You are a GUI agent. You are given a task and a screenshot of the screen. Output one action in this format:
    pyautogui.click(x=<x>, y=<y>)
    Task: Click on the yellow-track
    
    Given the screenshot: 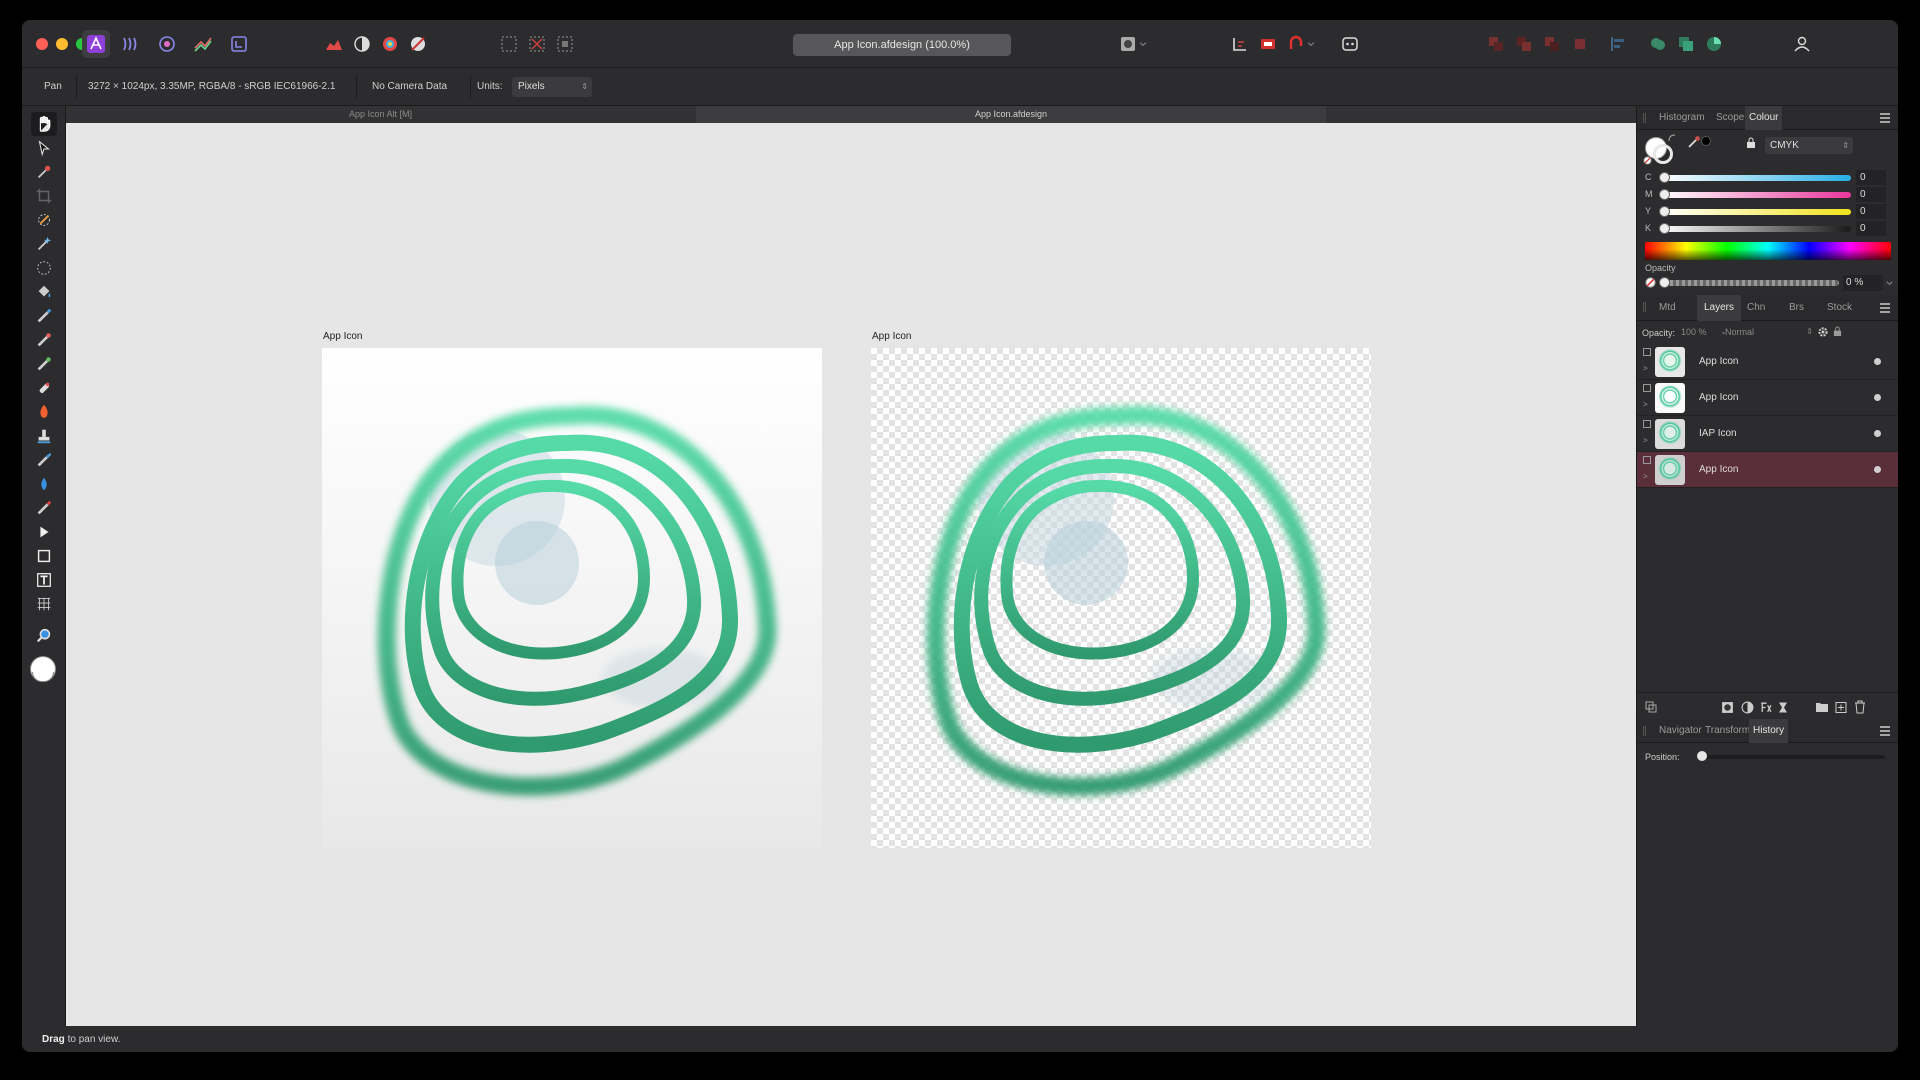 What is the action you would take?
    pyautogui.click(x=1756, y=212)
    